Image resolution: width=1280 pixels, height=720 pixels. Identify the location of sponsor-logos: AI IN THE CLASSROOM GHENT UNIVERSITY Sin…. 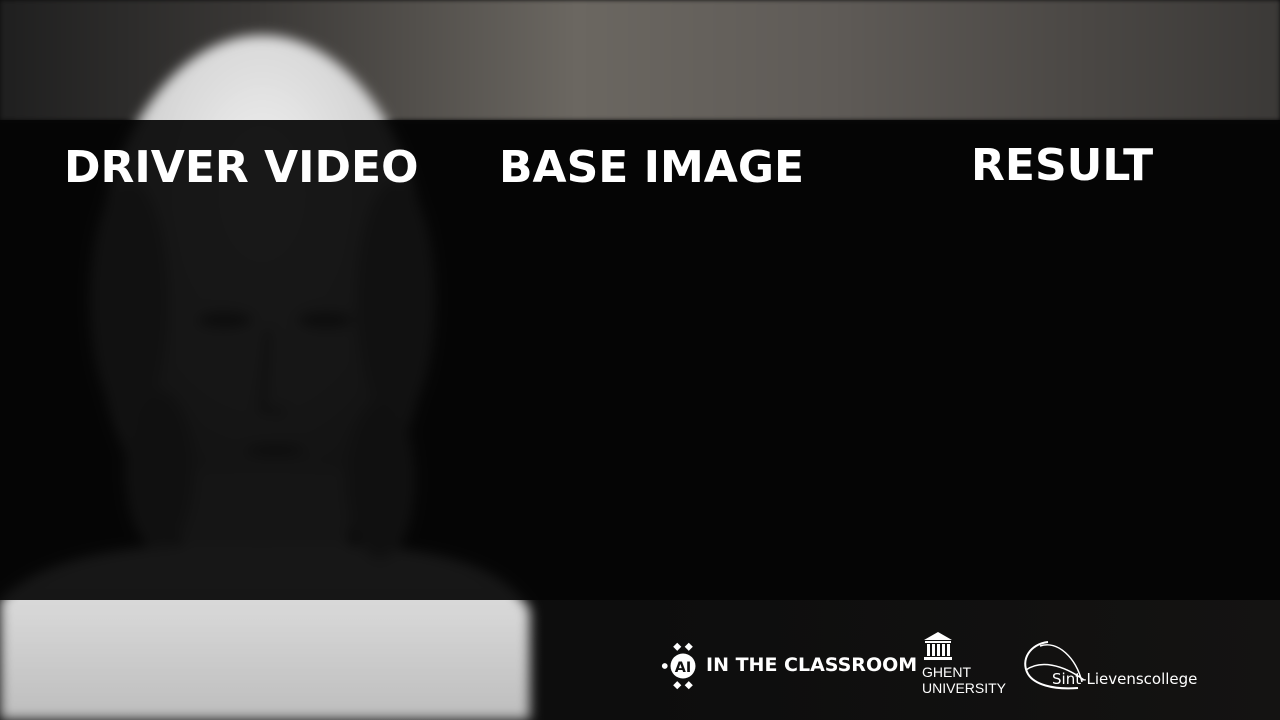
(640, 670).